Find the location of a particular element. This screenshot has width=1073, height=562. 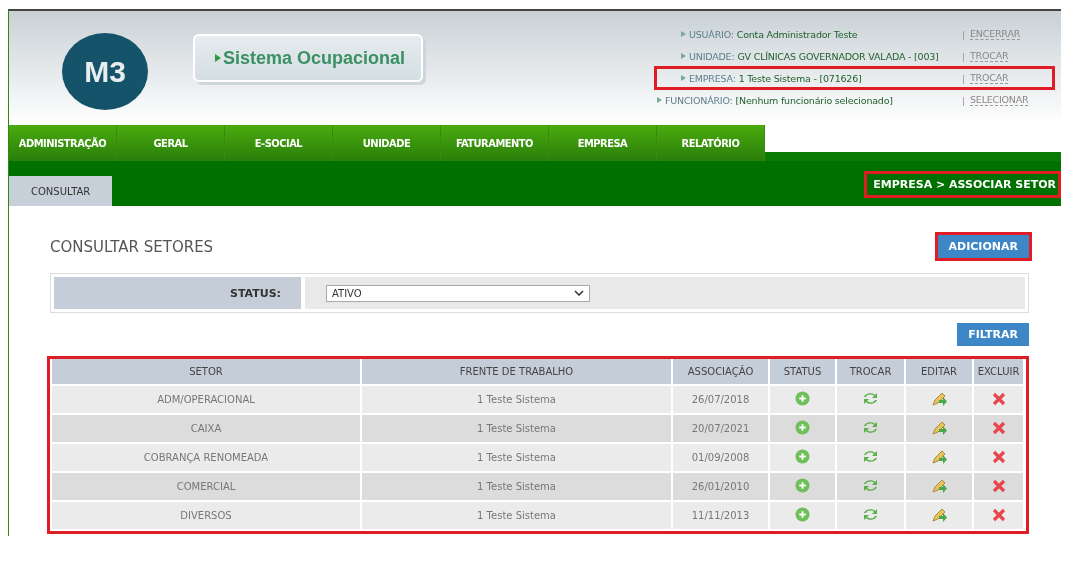

page-title: CONSULTAR SETORES is located at coordinates (132, 246).